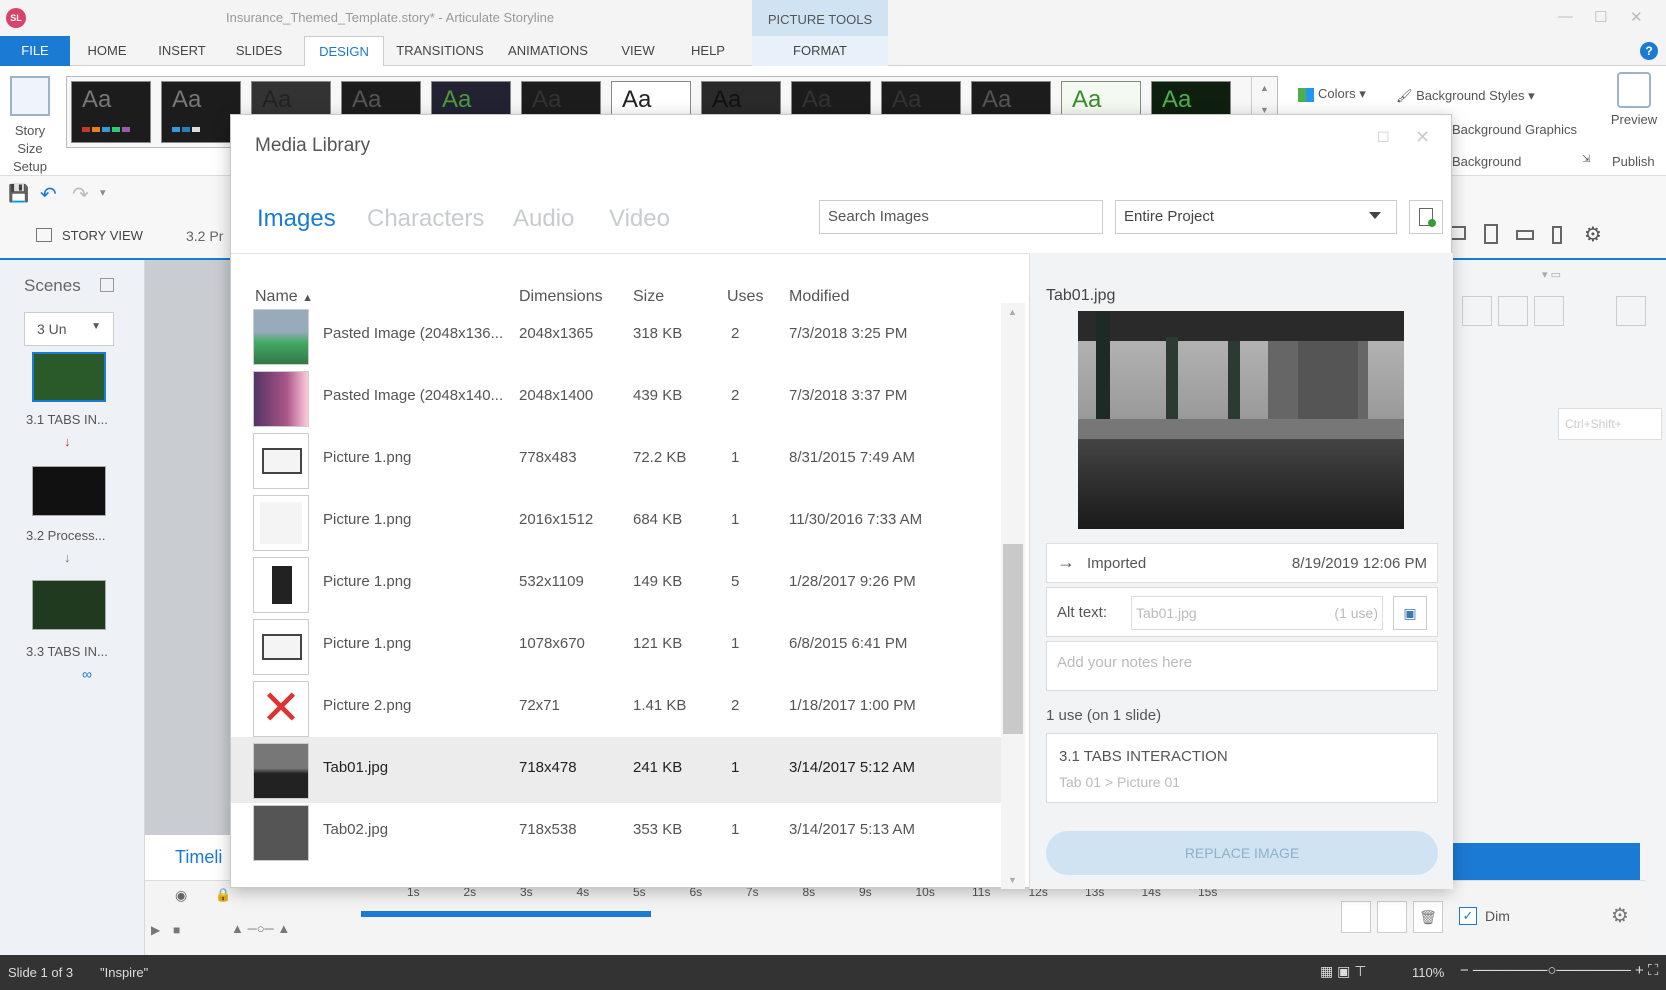 This screenshot has width=1666, height=990. I want to click on tab-video: Video, so click(639, 219).